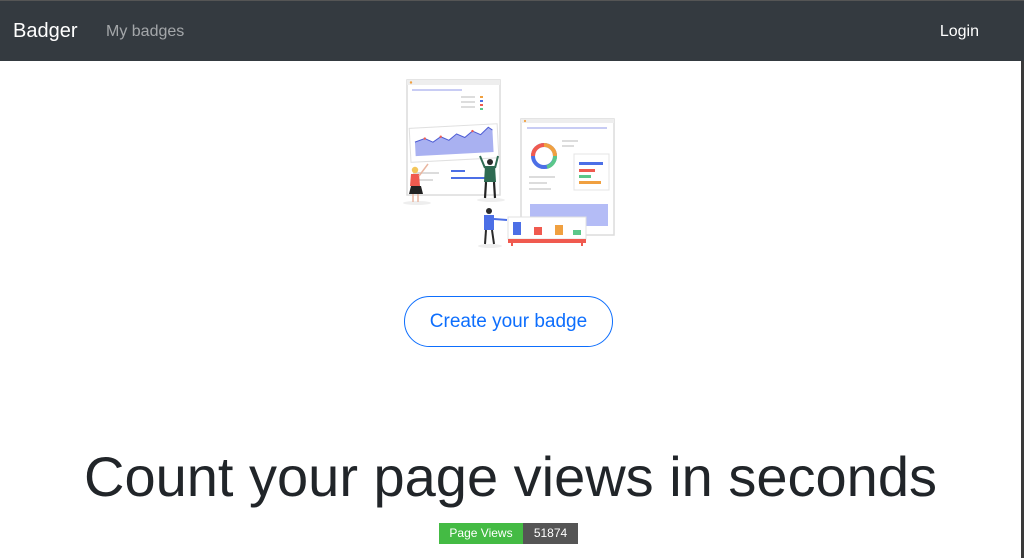 Image resolution: width=1024 pixels, height=558 pixels. What do you see at coordinates (481, 533) in the screenshot?
I see `badge-label: Page Views` at bounding box center [481, 533].